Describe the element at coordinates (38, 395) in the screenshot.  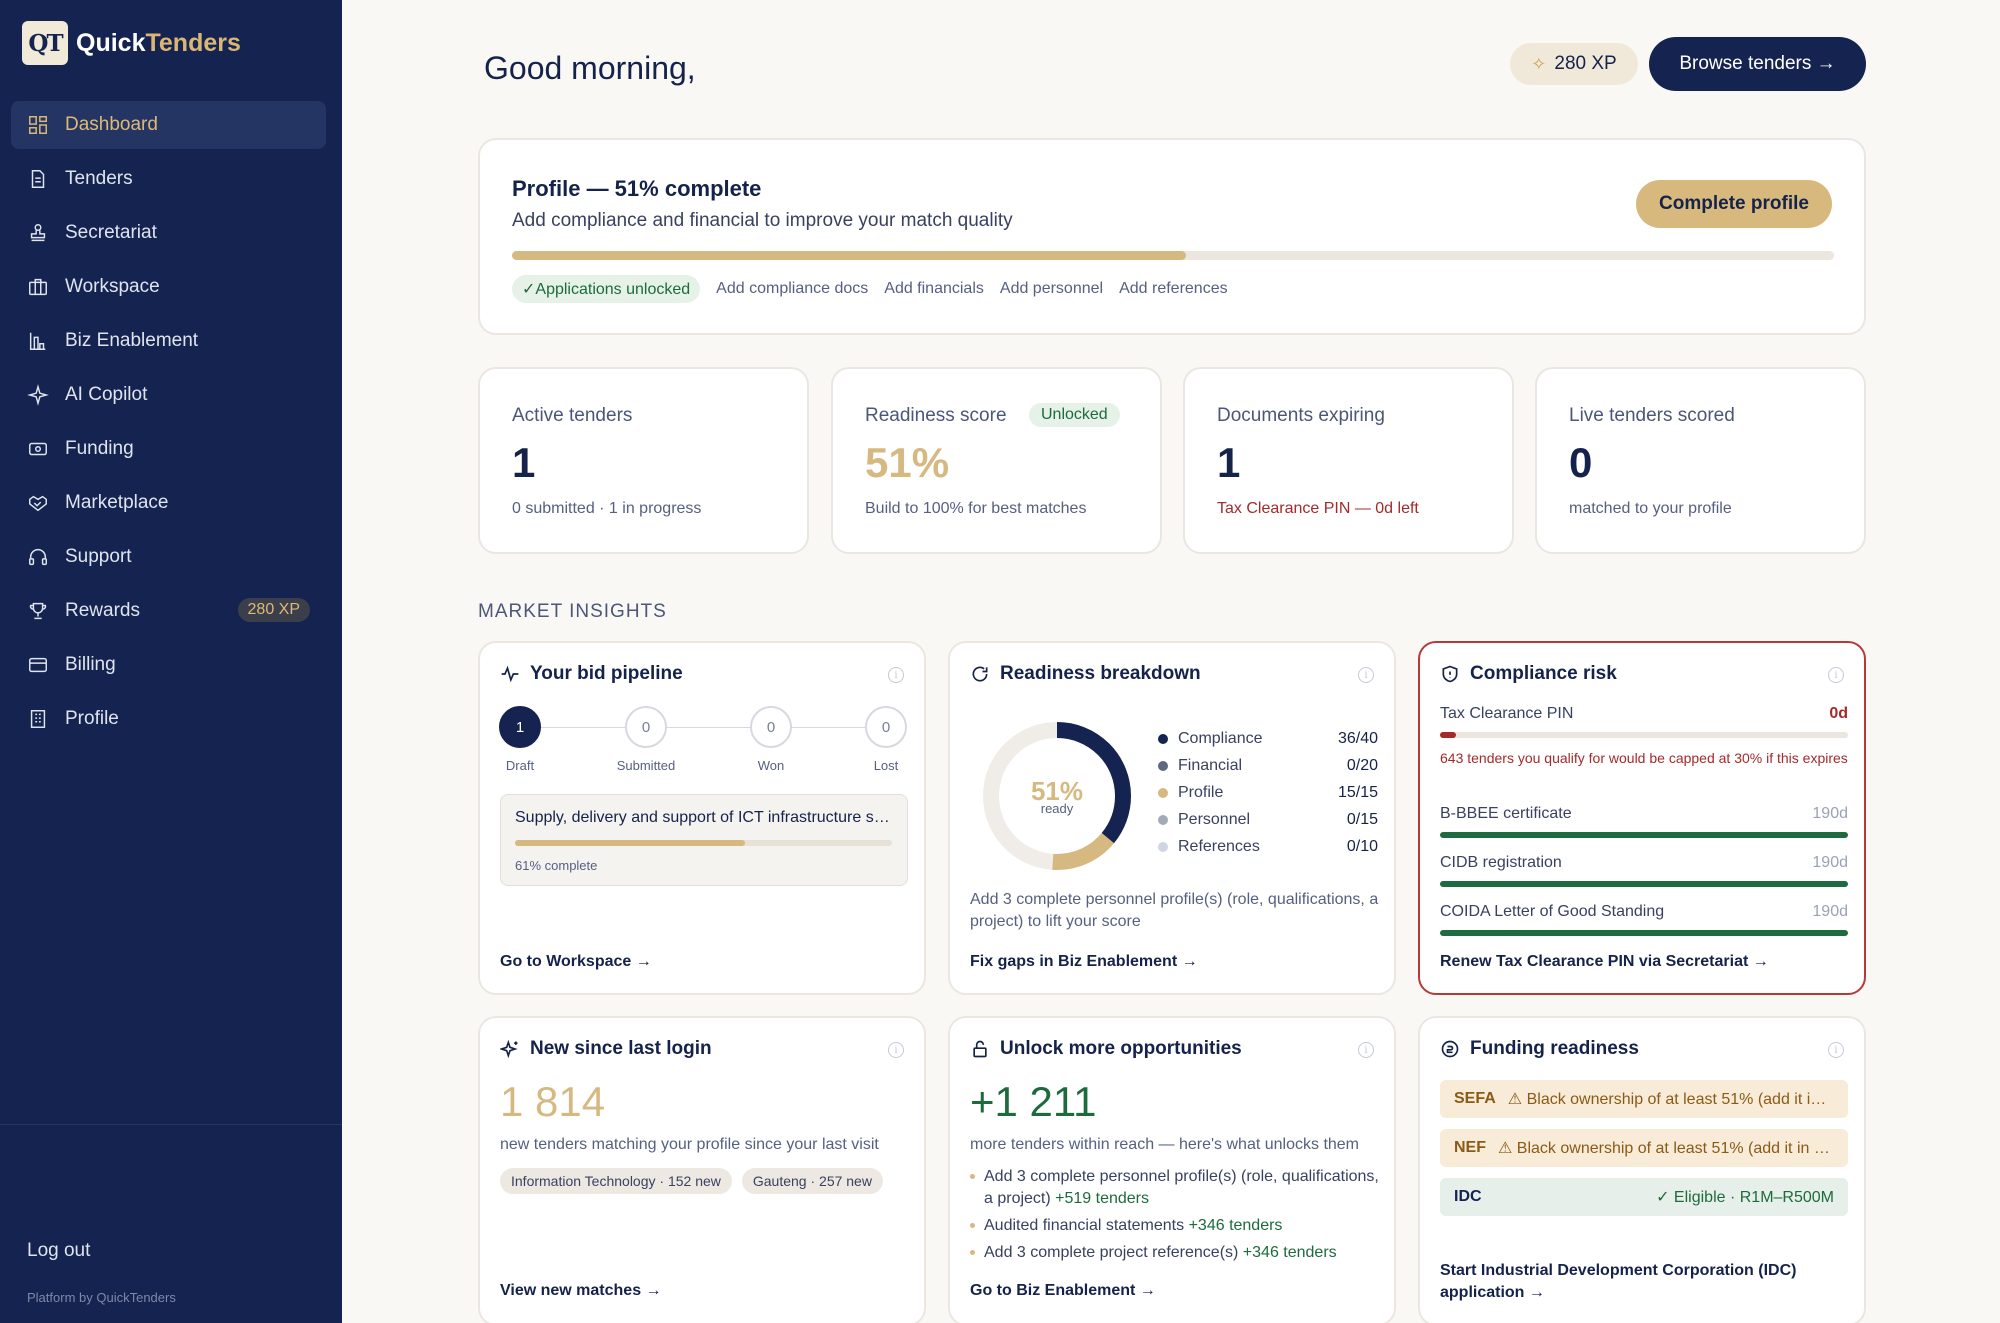
I see `sparkle-icon` at that location.